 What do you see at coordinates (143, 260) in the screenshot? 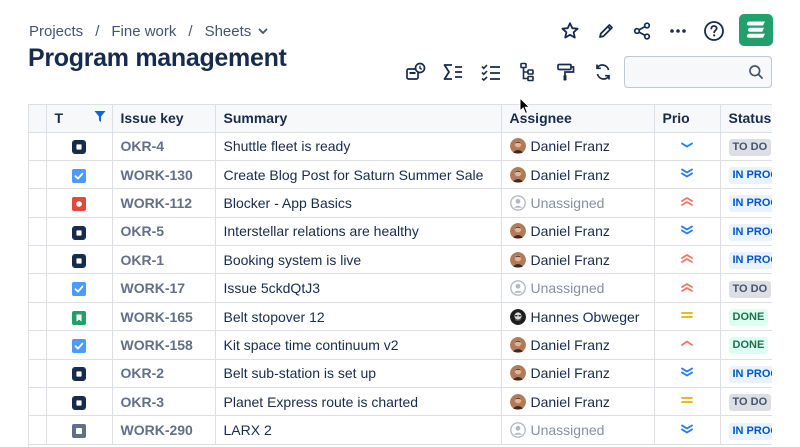
I see `issue-key-link: OKR-1` at bounding box center [143, 260].